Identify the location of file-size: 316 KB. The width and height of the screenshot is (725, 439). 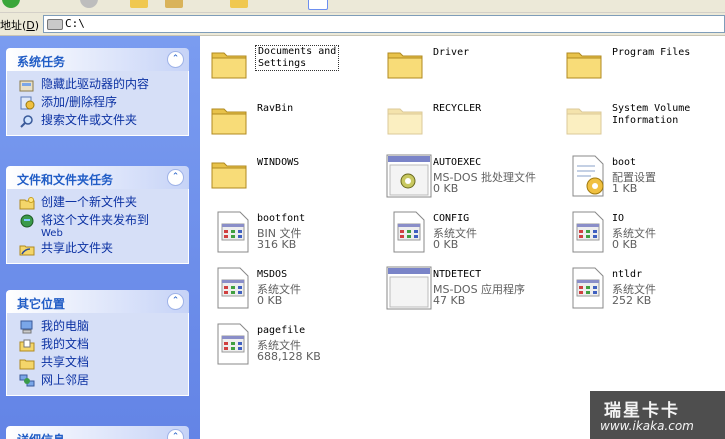
(277, 244).